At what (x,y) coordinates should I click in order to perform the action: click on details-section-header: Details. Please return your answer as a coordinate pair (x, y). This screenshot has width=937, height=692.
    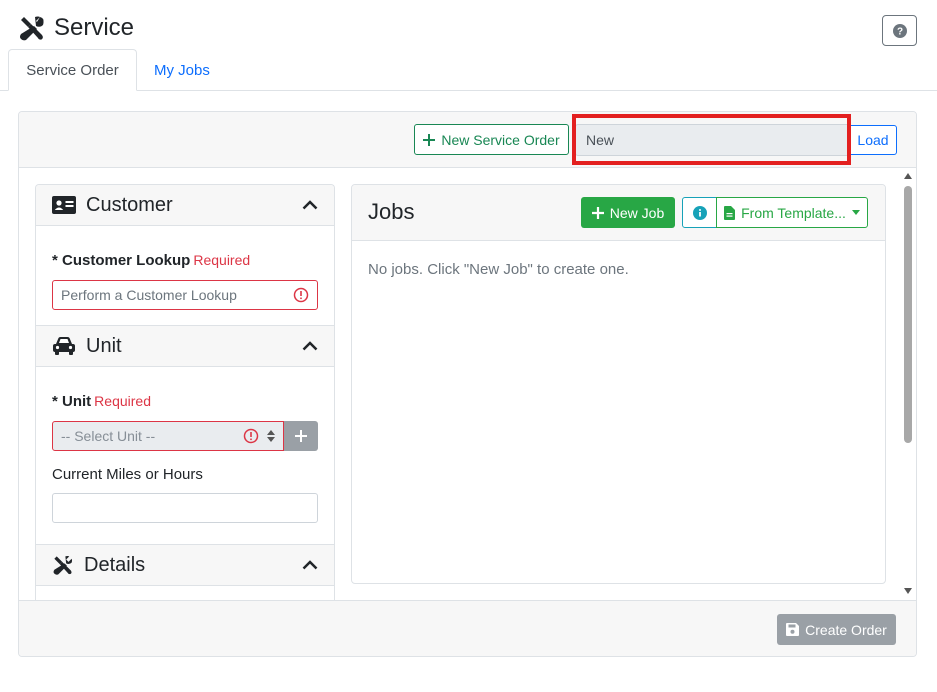
    Looking at the image, I should click on (185, 565).